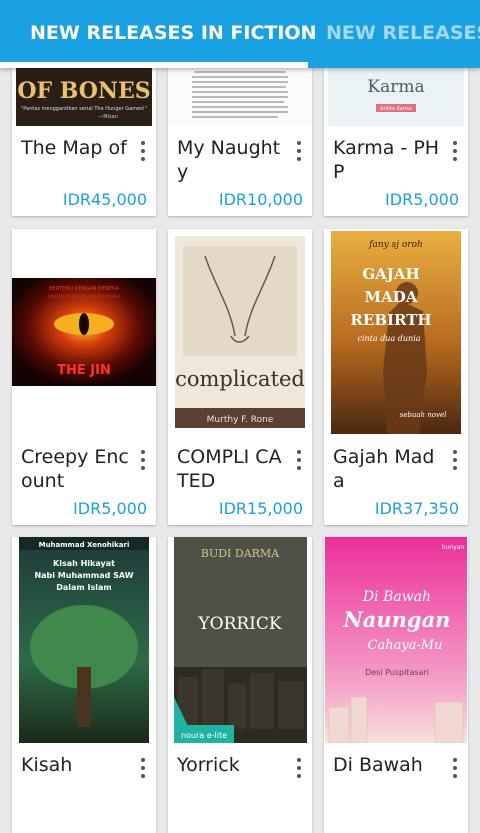 The height and width of the screenshot is (833, 480). I want to click on svg-text: MADA, so click(391, 297).